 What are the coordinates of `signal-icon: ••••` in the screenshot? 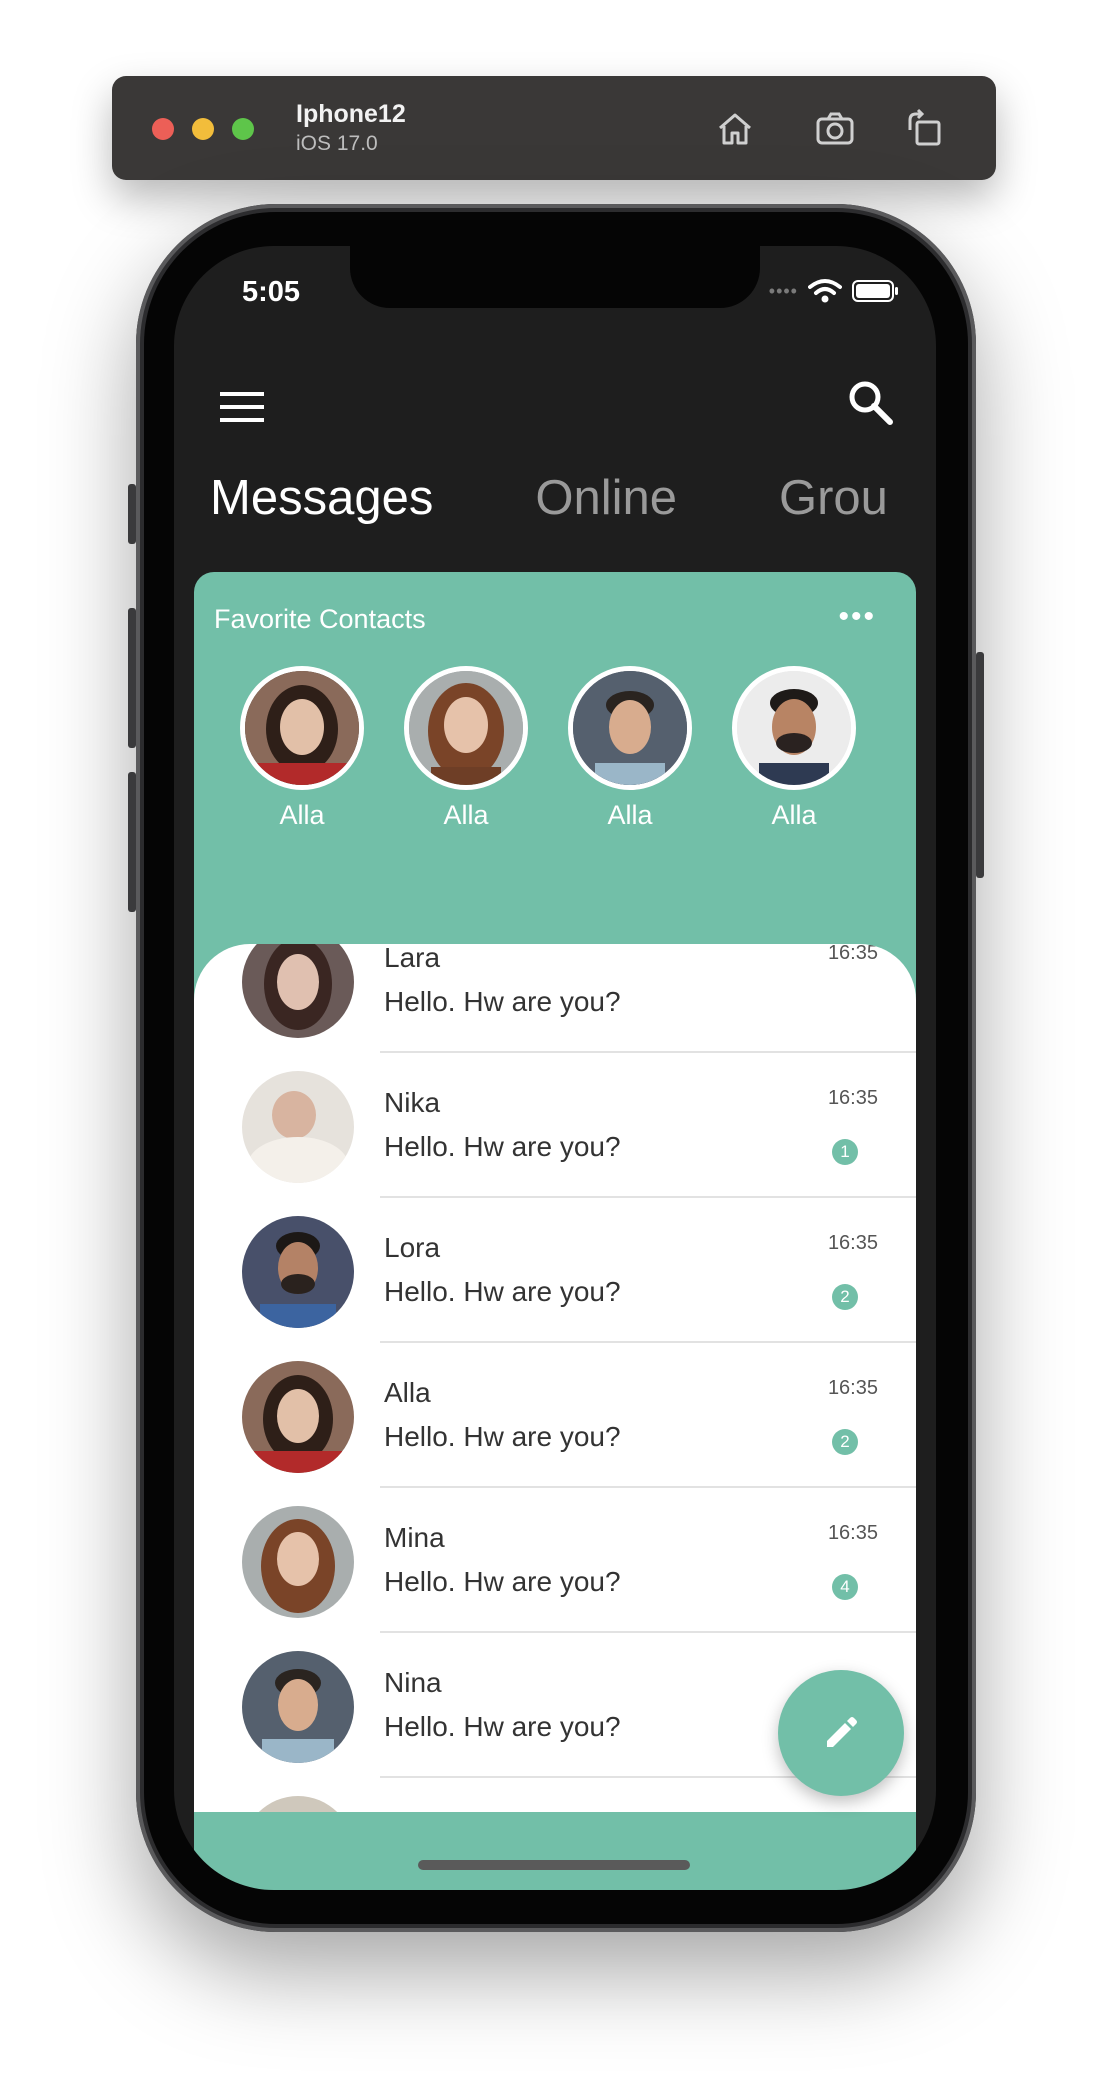 It's located at (783, 290).